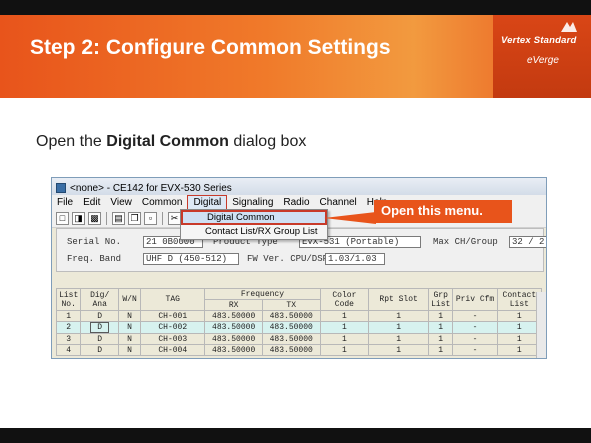  I want to click on print-icon: ▤, so click(118, 218).